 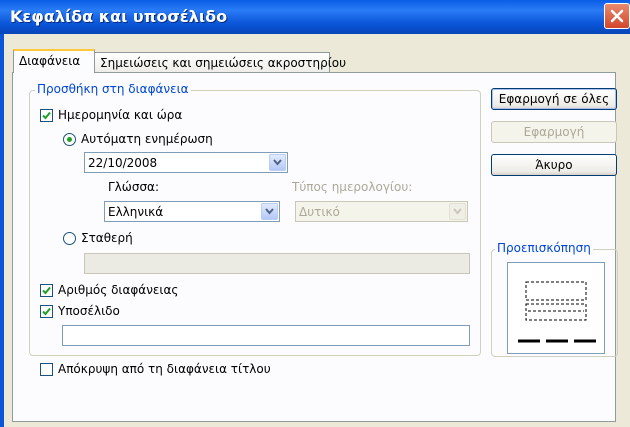 I want to click on apply-to-all-button: Εφαρμογή σε όλες, so click(x=554, y=99).